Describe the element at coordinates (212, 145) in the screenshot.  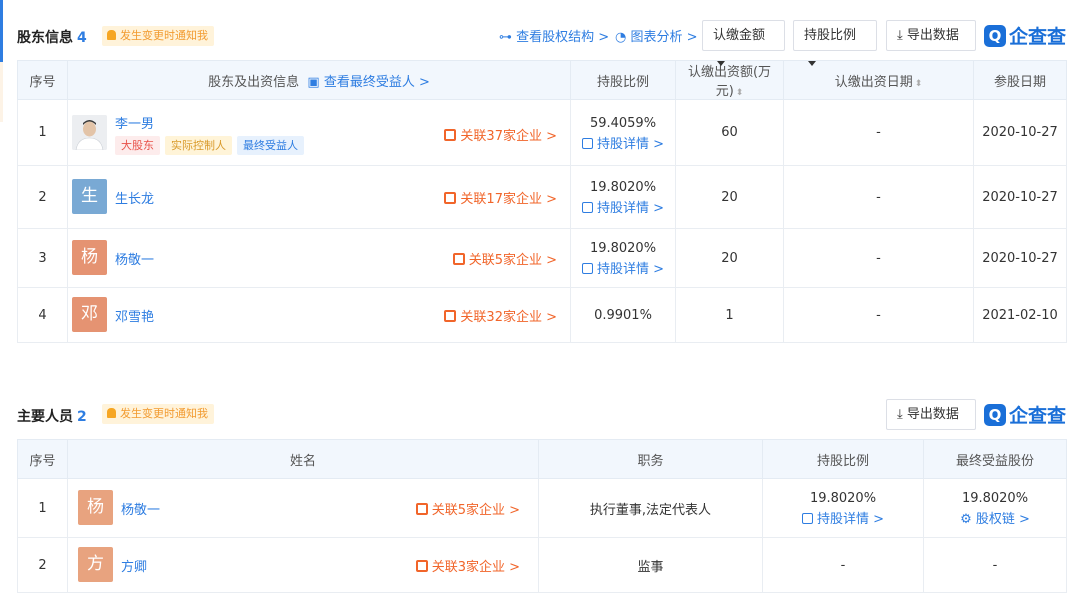
I see `tag-group: 大股东 实际控制人 最终受益人` at that location.